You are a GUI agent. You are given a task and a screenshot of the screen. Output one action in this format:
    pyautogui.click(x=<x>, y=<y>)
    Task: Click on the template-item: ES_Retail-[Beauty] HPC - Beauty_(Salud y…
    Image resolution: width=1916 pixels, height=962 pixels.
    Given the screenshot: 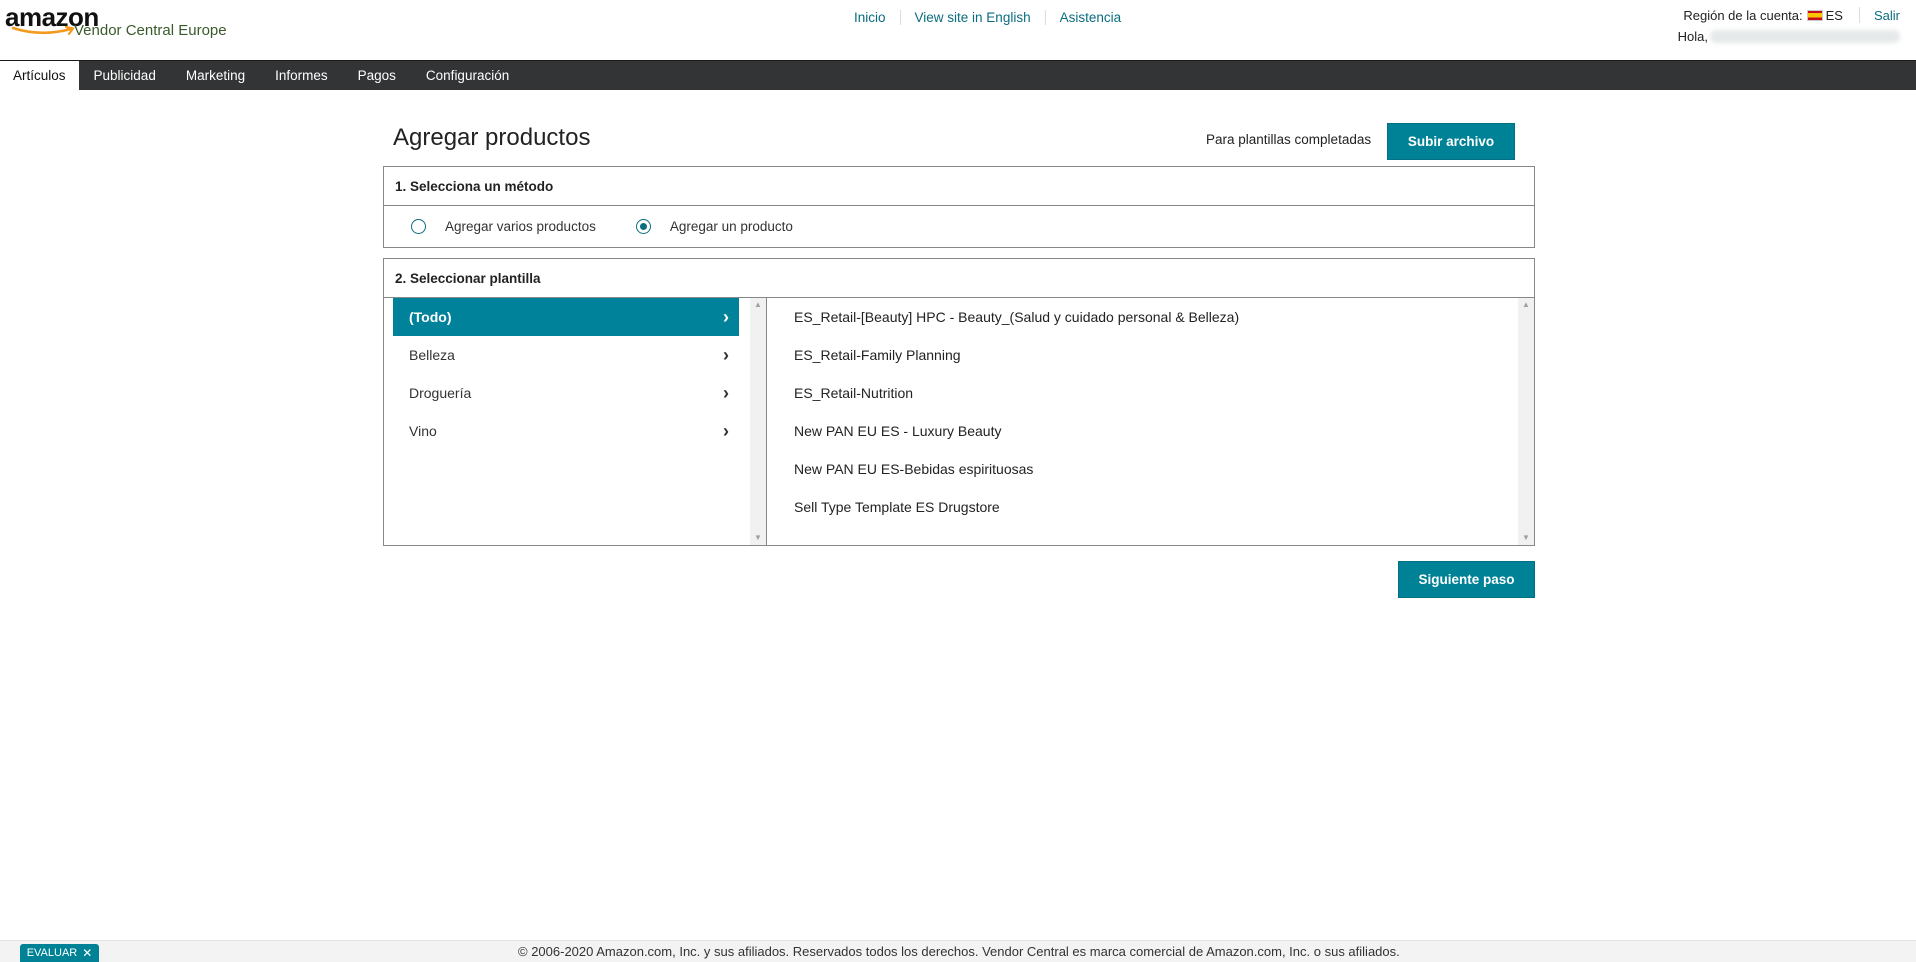 What is the action you would take?
    pyautogui.click(x=1016, y=317)
    